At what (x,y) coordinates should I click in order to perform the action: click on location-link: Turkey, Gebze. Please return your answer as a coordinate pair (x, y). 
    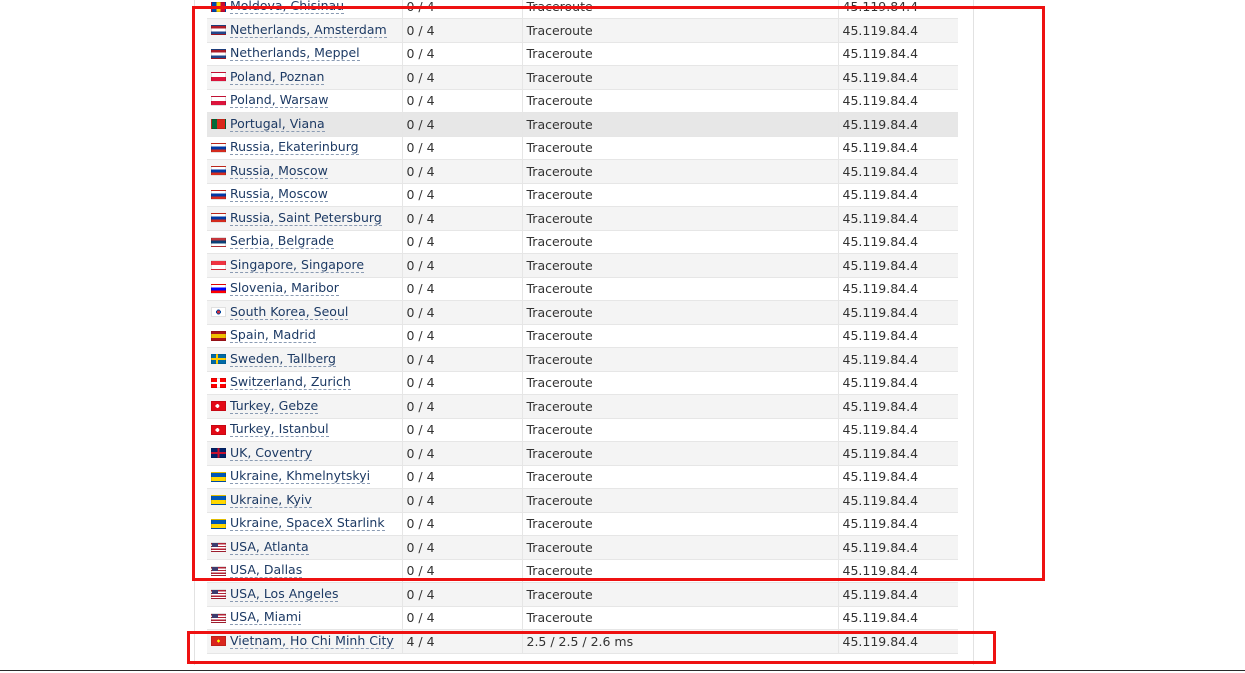
    Looking at the image, I should click on (274, 406).